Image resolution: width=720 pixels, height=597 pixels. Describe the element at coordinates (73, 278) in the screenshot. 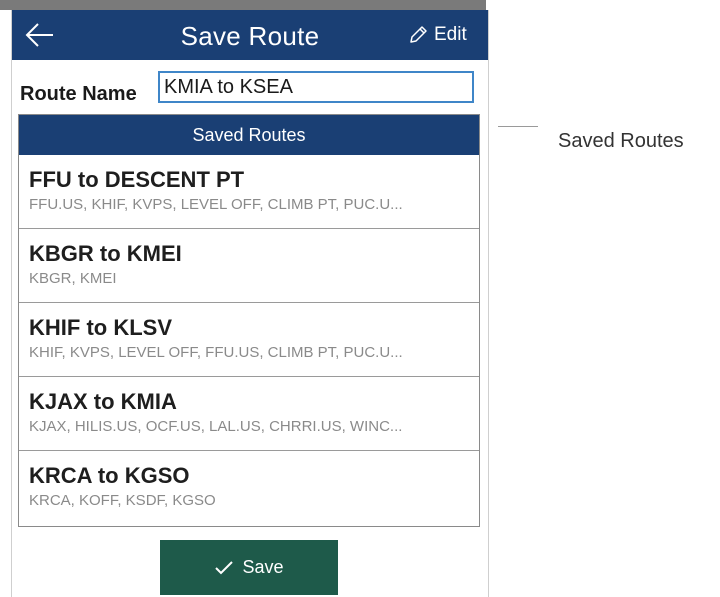

I see `route-waypoints: KBGR, KMEI` at that location.